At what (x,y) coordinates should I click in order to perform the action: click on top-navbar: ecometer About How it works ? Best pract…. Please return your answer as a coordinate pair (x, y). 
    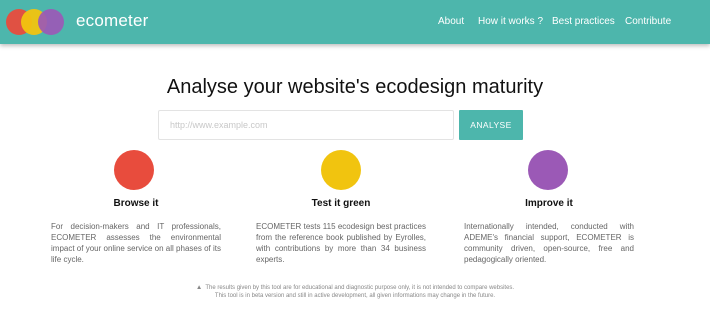
    Looking at the image, I should click on (355, 22).